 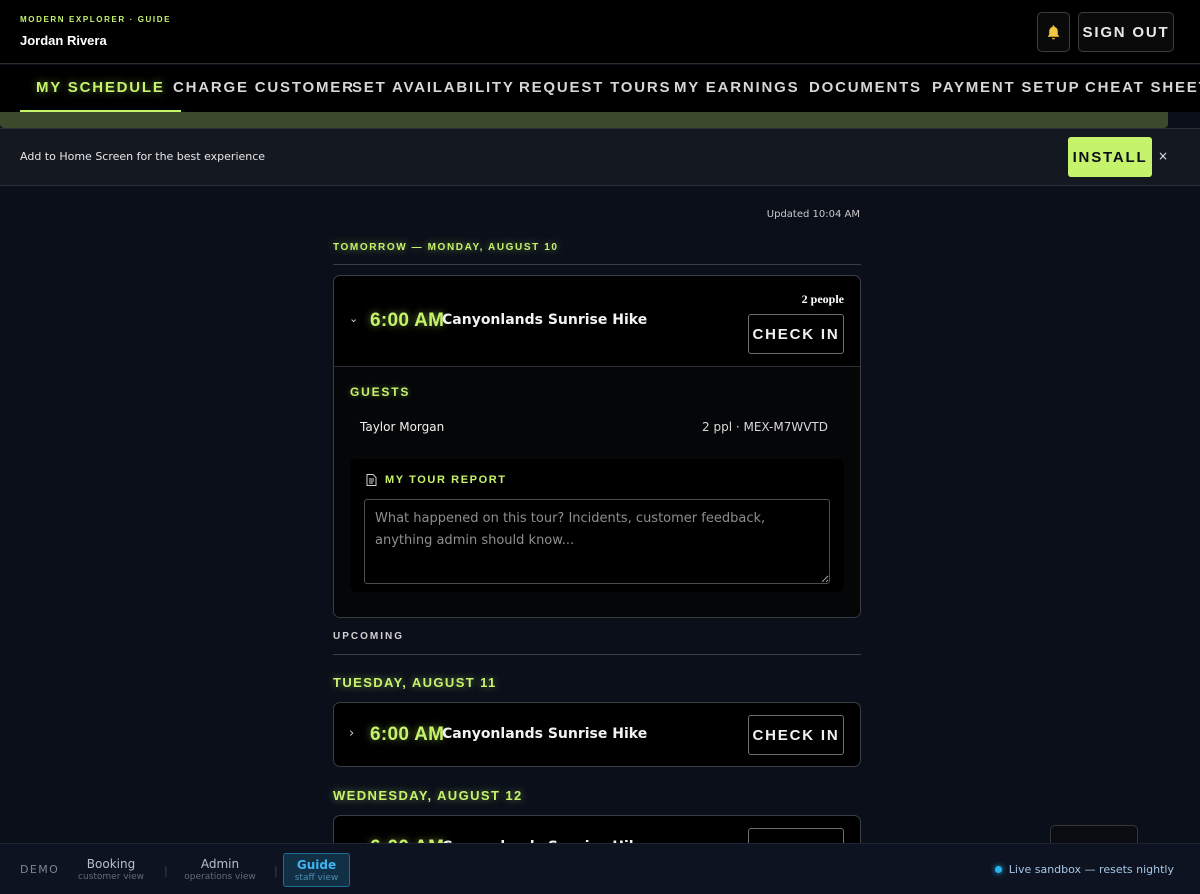 What do you see at coordinates (96, 19) in the screenshot?
I see `brand-label: MODERN EXPLORER · GUIDE` at bounding box center [96, 19].